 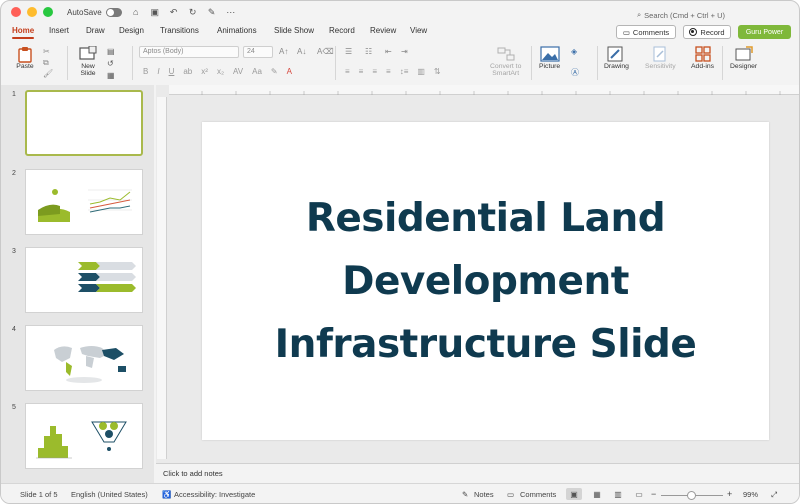 I want to click on underline-icon: U, so click(x=172, y=71).